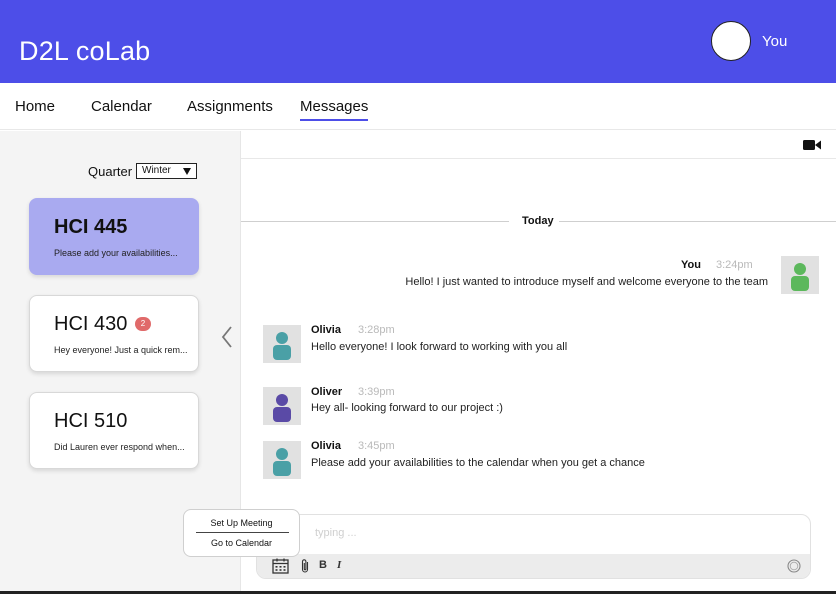  Describe the element at coordinates (376, 392) in the screenshot. I see `message-time: 3:39pm` at that location.